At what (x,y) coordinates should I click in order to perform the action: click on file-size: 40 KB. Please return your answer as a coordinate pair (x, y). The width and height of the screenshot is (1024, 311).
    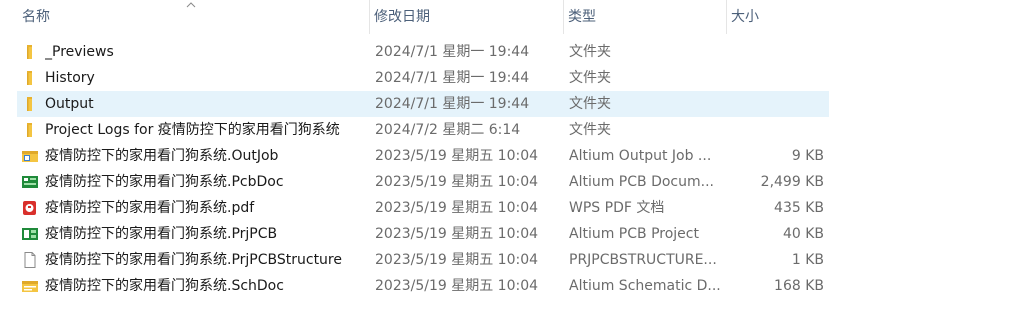
    Looking at the image, I should click on (803, 234).